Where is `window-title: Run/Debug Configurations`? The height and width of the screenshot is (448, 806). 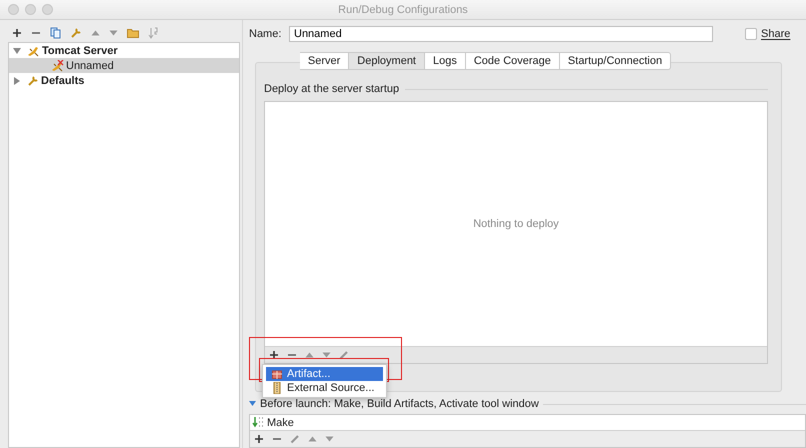 window-title: Run/Debug Configurations is located at coordinates (403, 10).